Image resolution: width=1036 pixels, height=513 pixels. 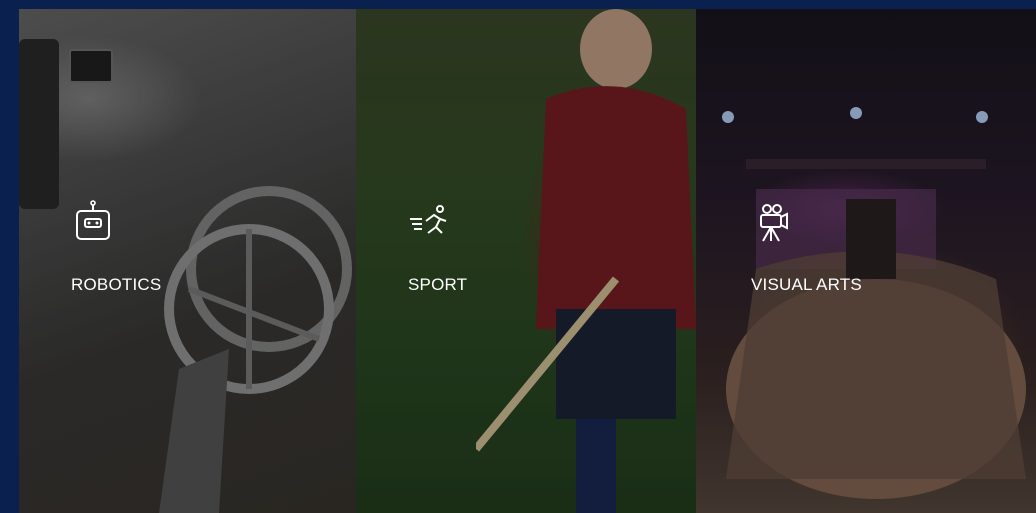 What do you see at coordinates (93, 220) in the screenshot?
I see `robot-icon` at bounding box center [93, 220].